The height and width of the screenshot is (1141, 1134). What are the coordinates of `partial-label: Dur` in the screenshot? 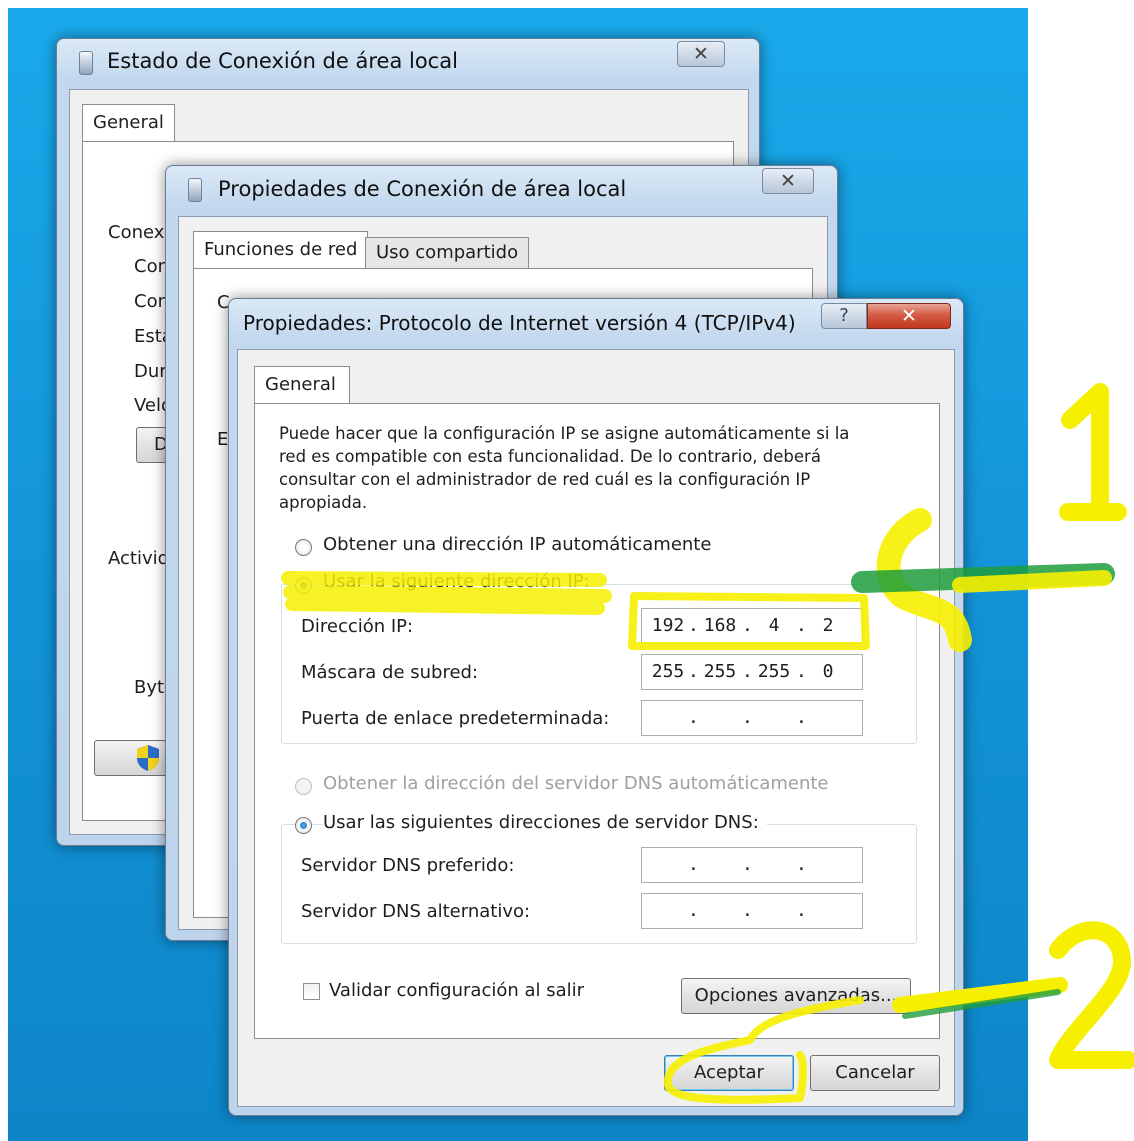 It's located at (150, 371).